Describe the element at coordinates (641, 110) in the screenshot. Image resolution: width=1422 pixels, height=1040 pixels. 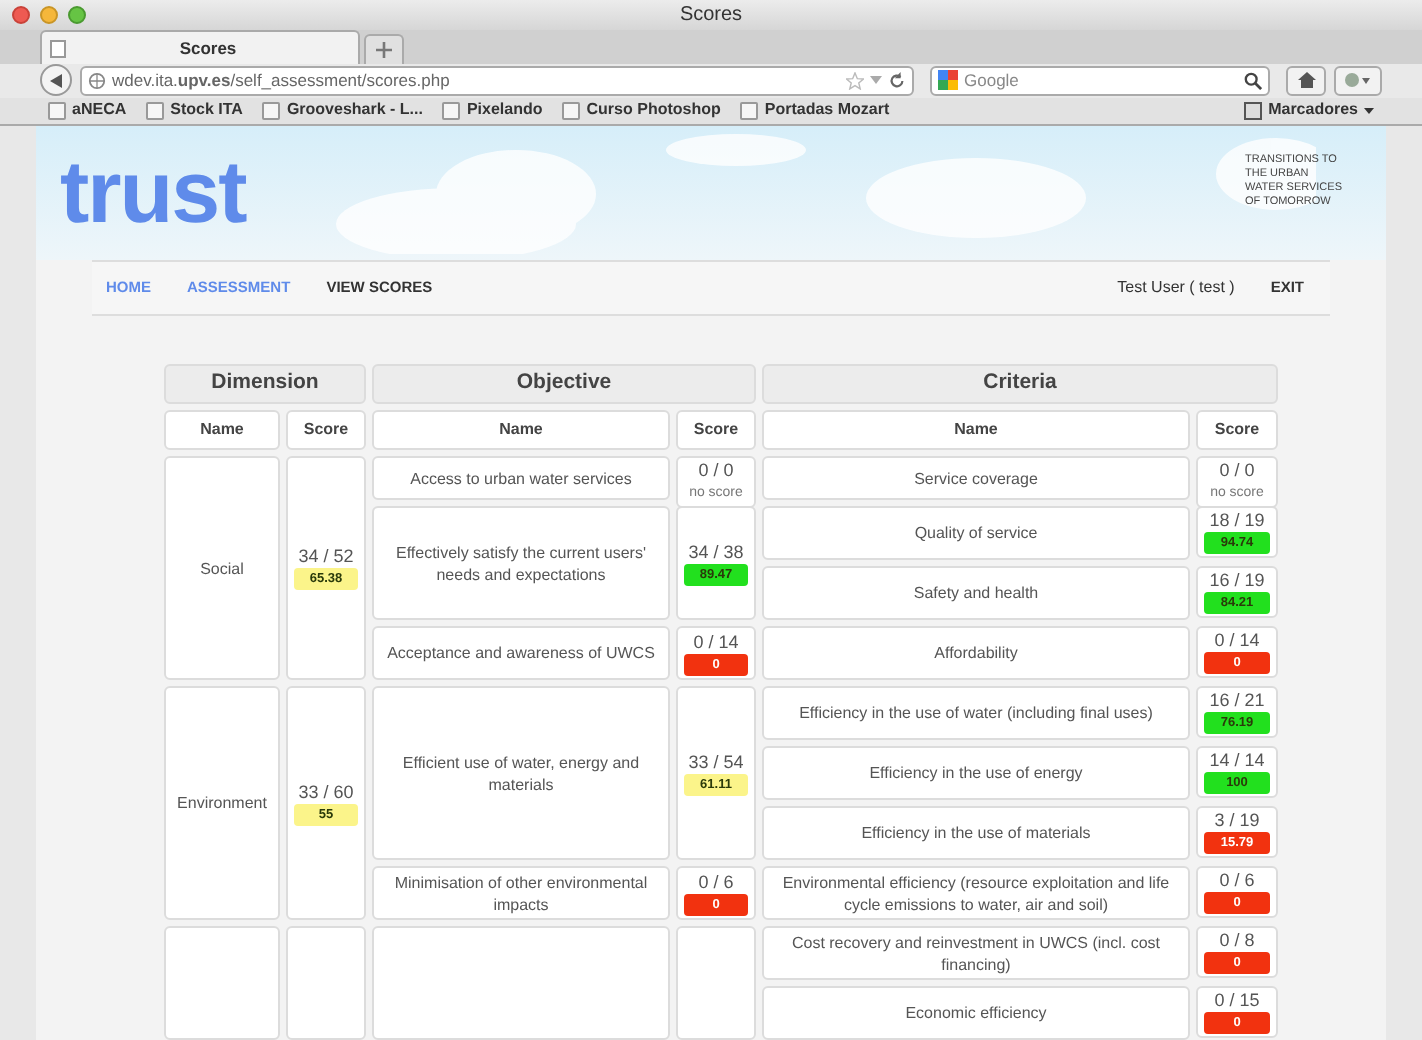
I see `bookmark-item: Curso Photoshop` at that location.